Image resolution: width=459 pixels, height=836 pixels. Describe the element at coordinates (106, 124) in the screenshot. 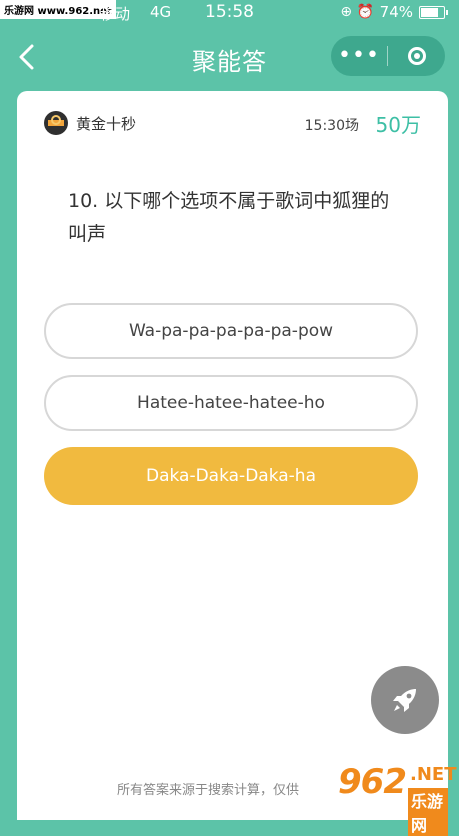

I see `show-name: 黄金十秒` at that location.